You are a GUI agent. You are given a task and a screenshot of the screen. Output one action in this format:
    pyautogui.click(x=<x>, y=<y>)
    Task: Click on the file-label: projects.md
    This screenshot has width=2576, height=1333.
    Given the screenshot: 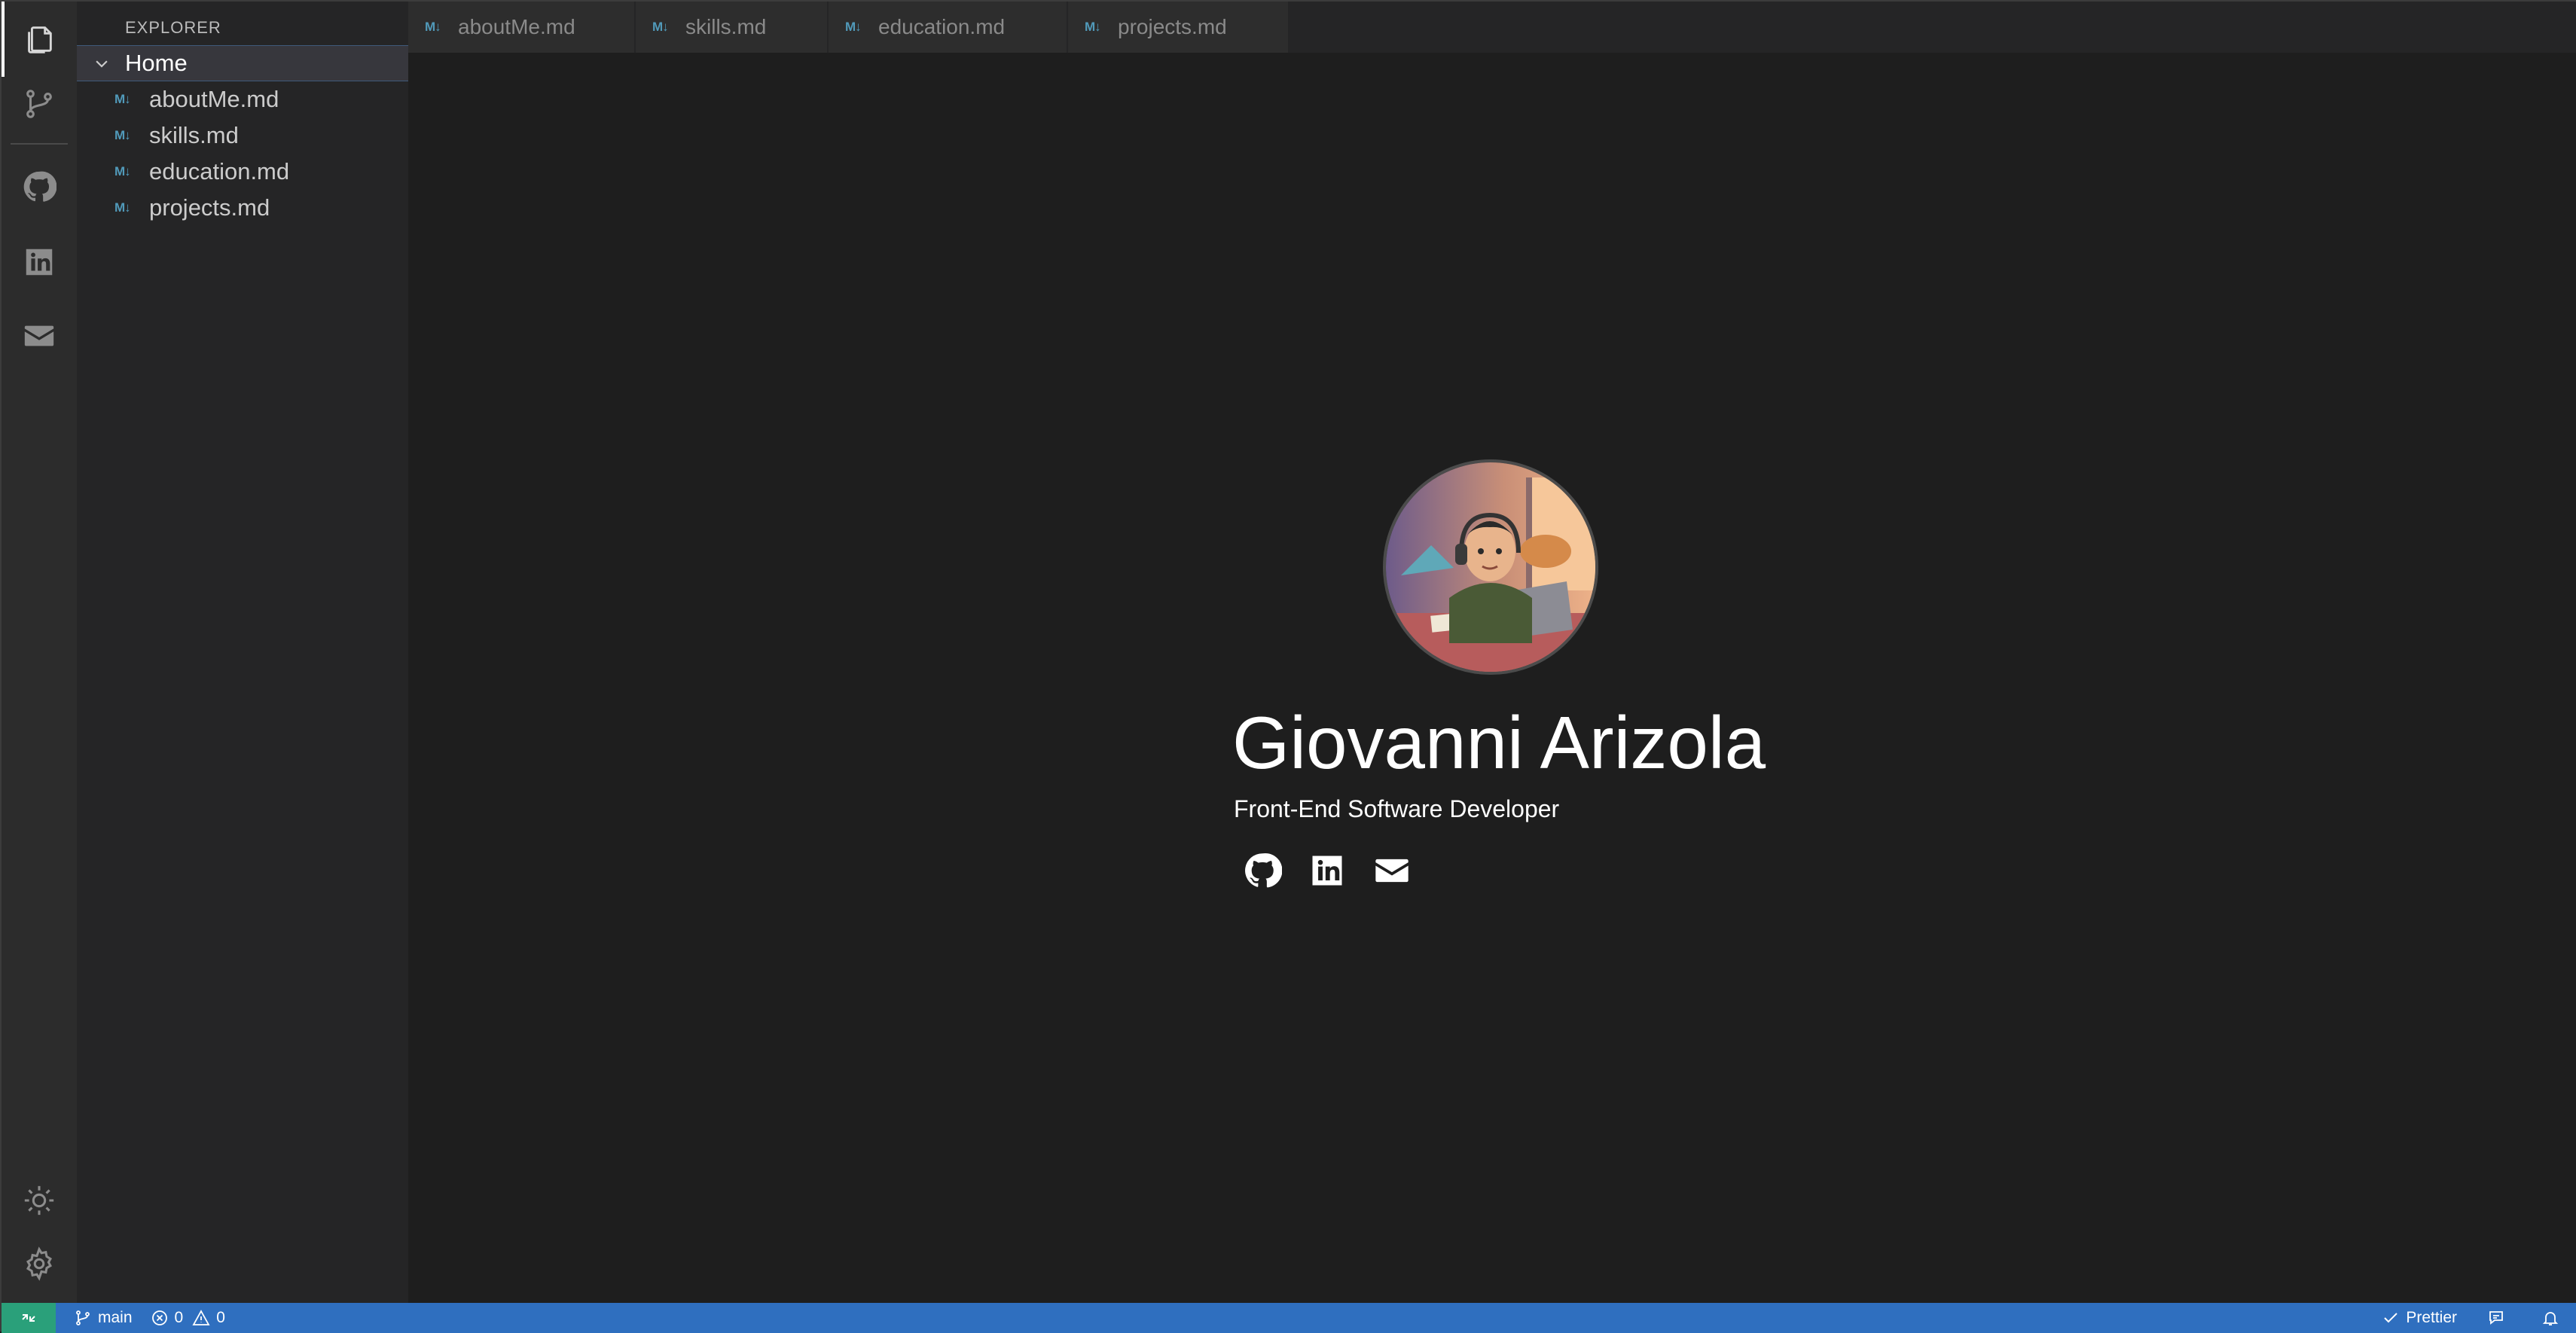 What is the action you would take?
    pyautogui.click(x=210, y=207)
    